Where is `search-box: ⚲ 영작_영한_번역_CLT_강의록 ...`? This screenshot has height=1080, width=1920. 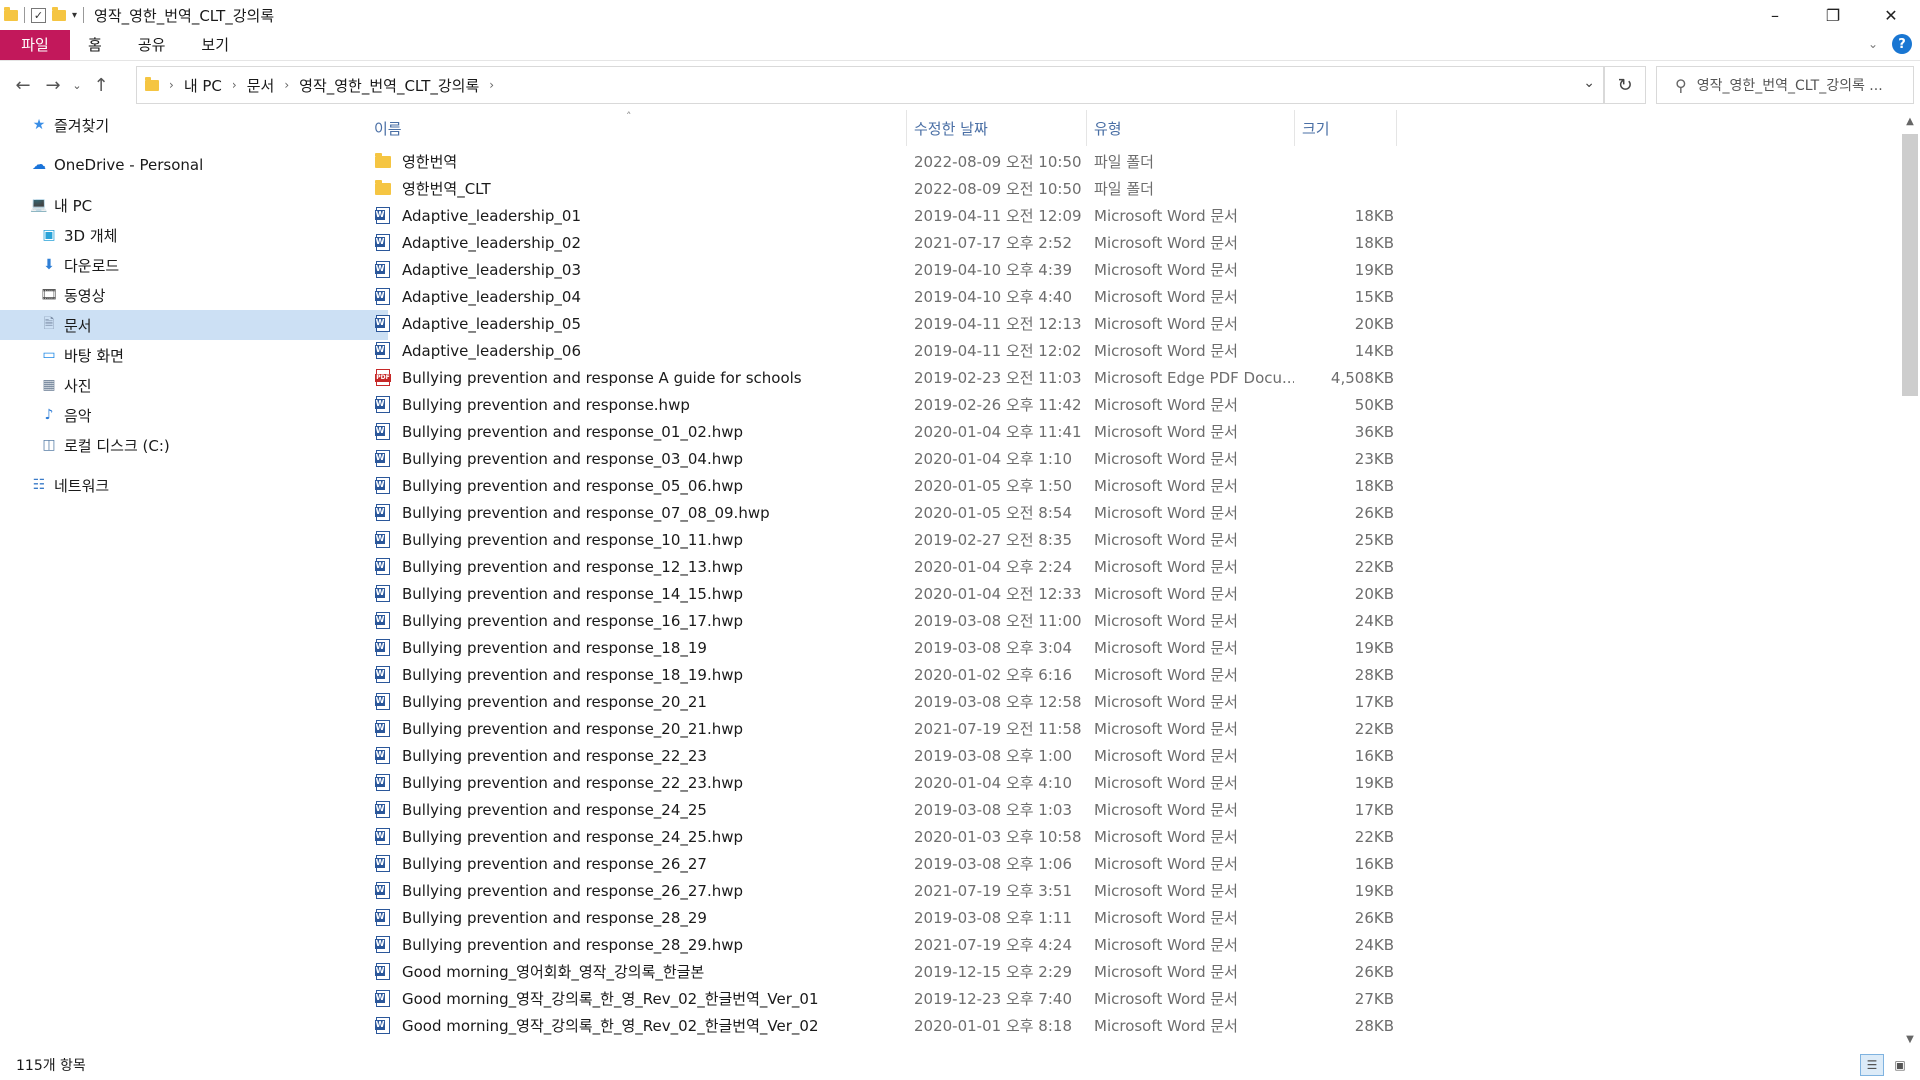 search-box: ⚲ 영작_영한_번역_CLT_강의록 ... is located at coordinates (1785, 85).